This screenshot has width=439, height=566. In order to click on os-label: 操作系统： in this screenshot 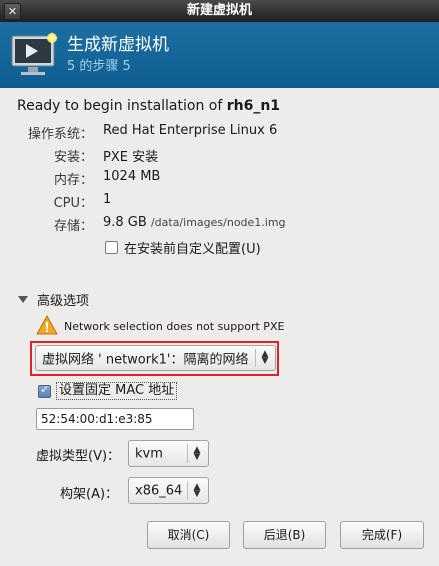, I will do `click(60, 134)`.